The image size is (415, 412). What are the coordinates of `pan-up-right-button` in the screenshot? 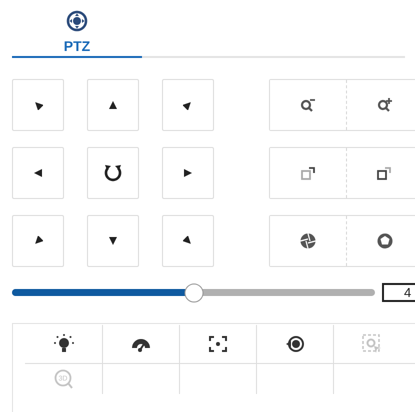 It's located at (188, 105).